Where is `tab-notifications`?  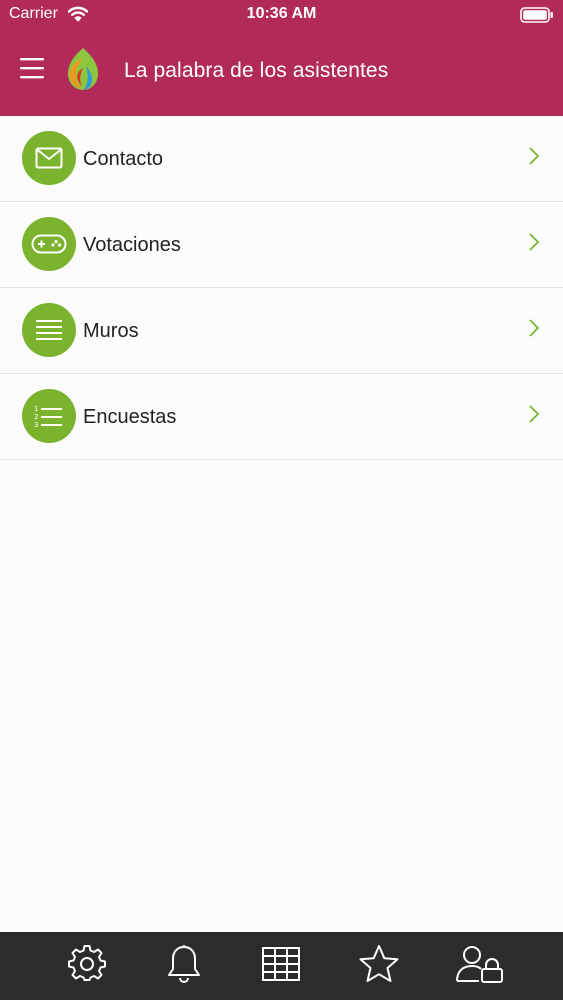 tab-notifications is located at coordinates (184, 964).